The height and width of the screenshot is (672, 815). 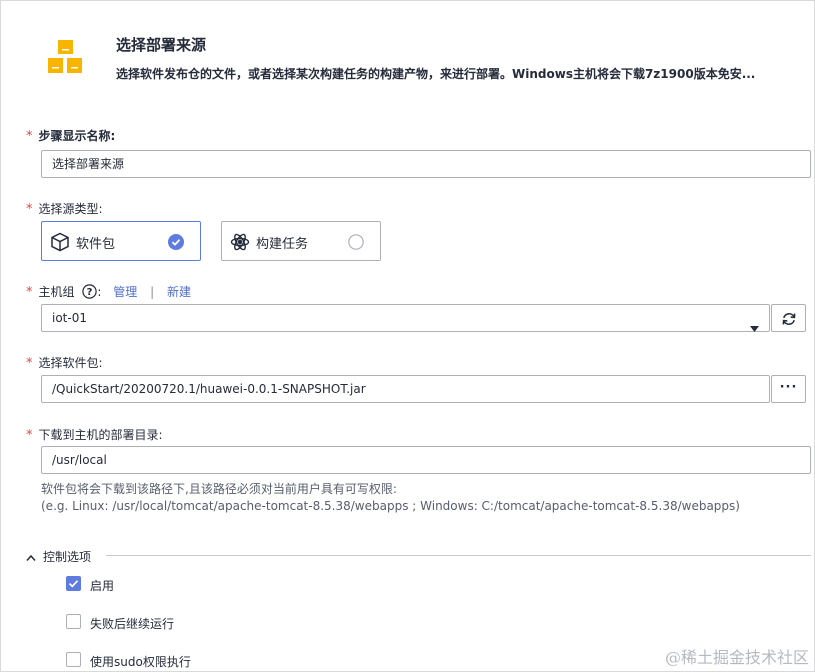 I want to click on page-title: 选择部署来源, so click(x=161, y=45).